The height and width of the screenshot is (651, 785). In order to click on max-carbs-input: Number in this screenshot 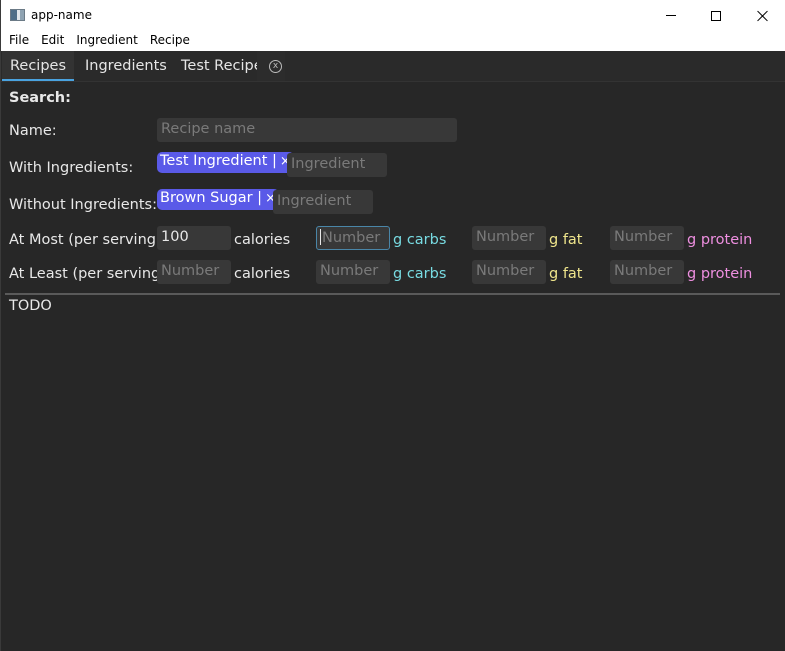, I will do `click(353, 238)`.